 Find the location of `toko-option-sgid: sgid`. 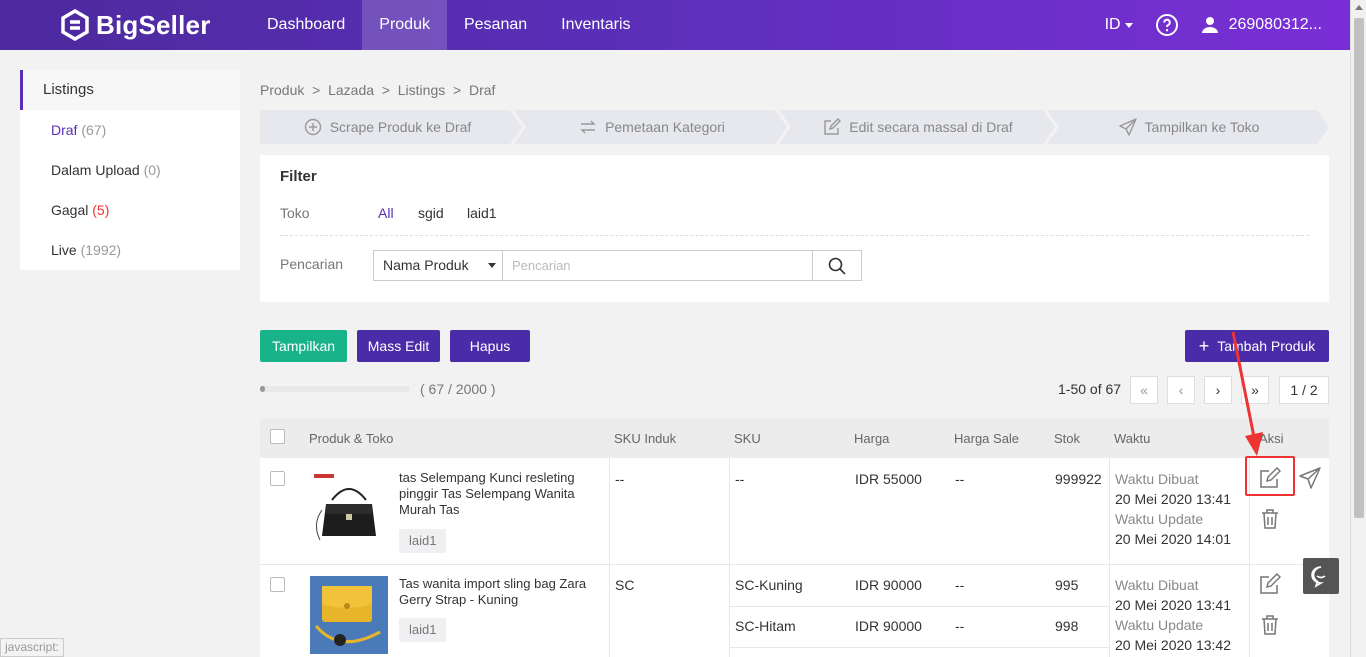

toko-option-sgid: sgid is located at coordinates (431, 213).